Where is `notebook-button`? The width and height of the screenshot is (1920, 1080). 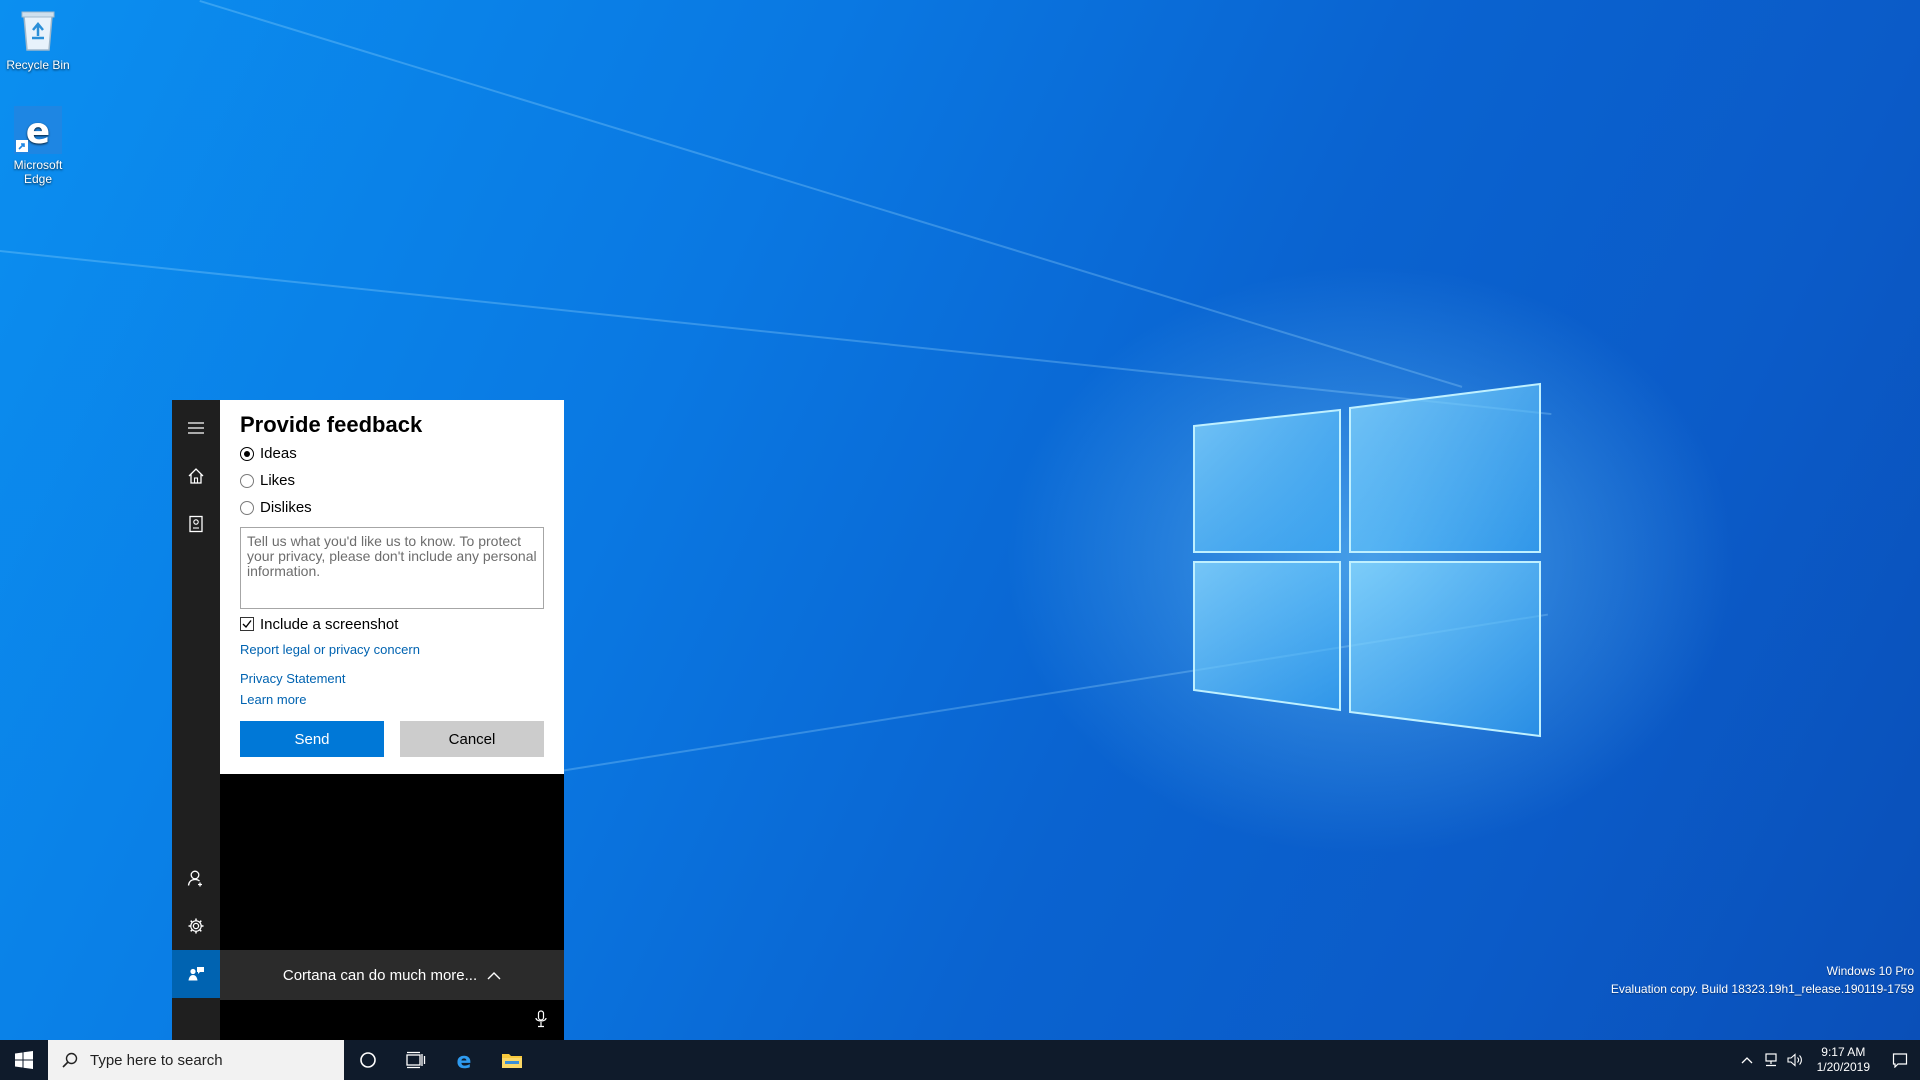
notebook-button is located at coordinates (196, 524).